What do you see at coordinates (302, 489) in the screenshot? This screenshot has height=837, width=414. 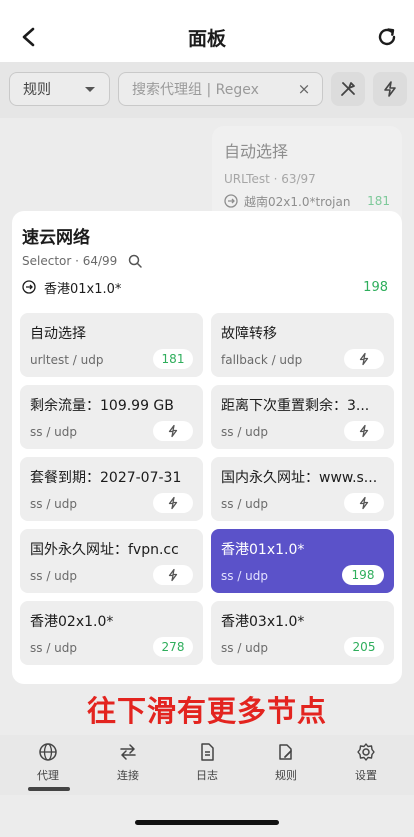 I see `proxy-node-card: 国内永久网址：www.s... ss / udp` at bounding box center [302, 489].